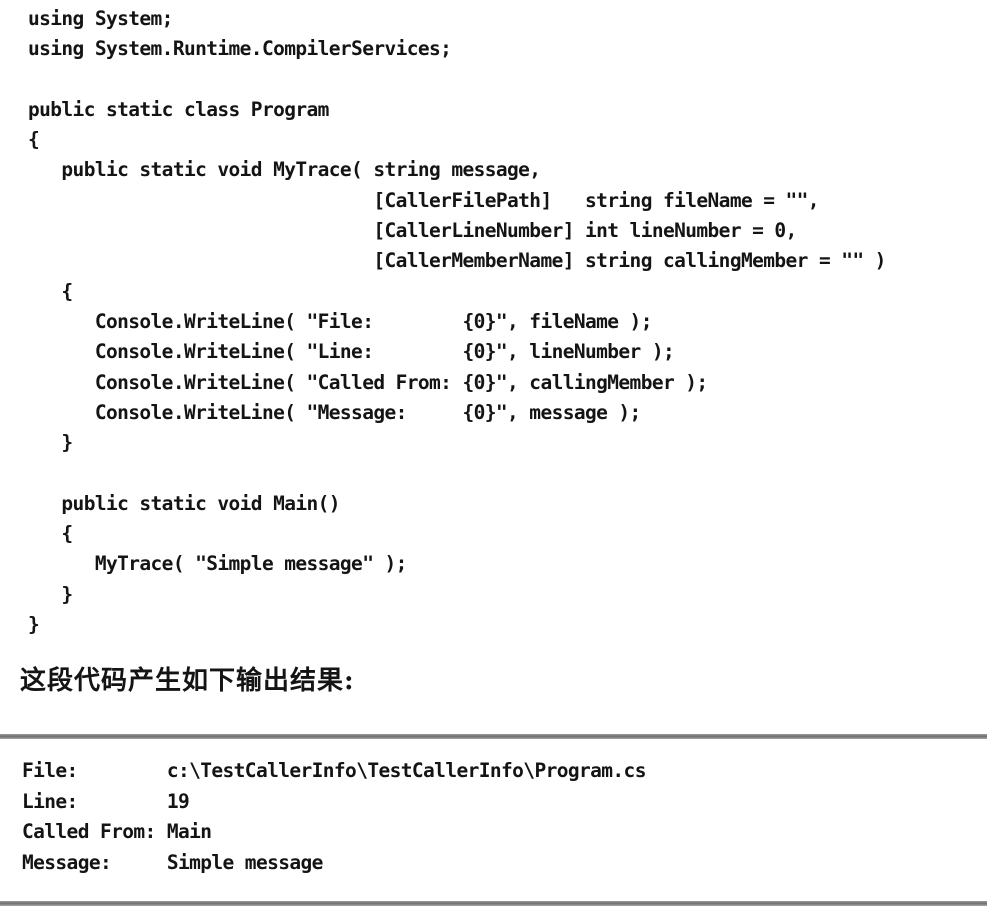 This screenshot has width=987, height=915. I want to click on output-line: Message: Simple message, so click(172, 862).